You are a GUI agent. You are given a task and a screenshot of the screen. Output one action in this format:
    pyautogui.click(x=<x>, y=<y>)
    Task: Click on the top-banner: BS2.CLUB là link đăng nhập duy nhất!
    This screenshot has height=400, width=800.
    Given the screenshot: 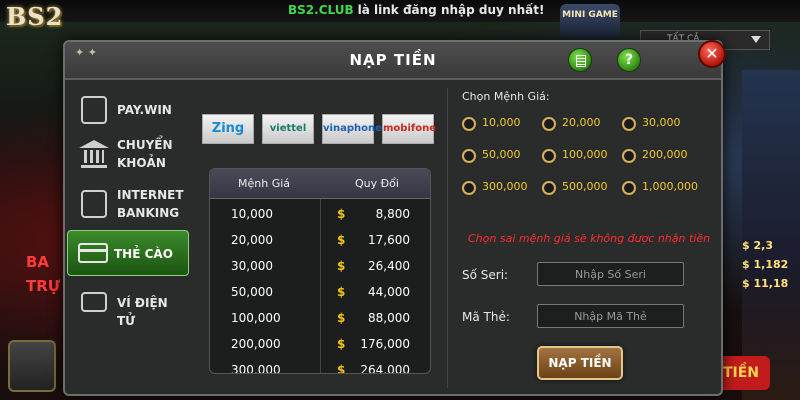 What is the action you would take?
    pyautogui.click(x=400, y=11)
    